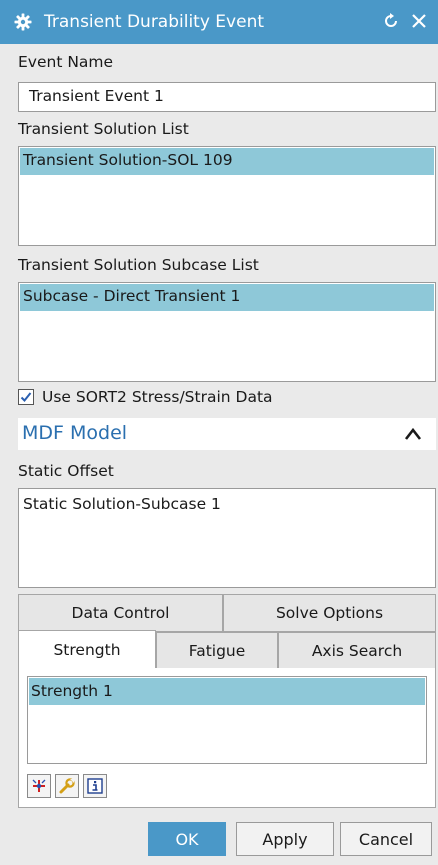  What do you see at coordinates (138, 265) in the screenshot?
I see `subcase-list-label: Transient Solution Subcase List` at bounding box center [138, 265].